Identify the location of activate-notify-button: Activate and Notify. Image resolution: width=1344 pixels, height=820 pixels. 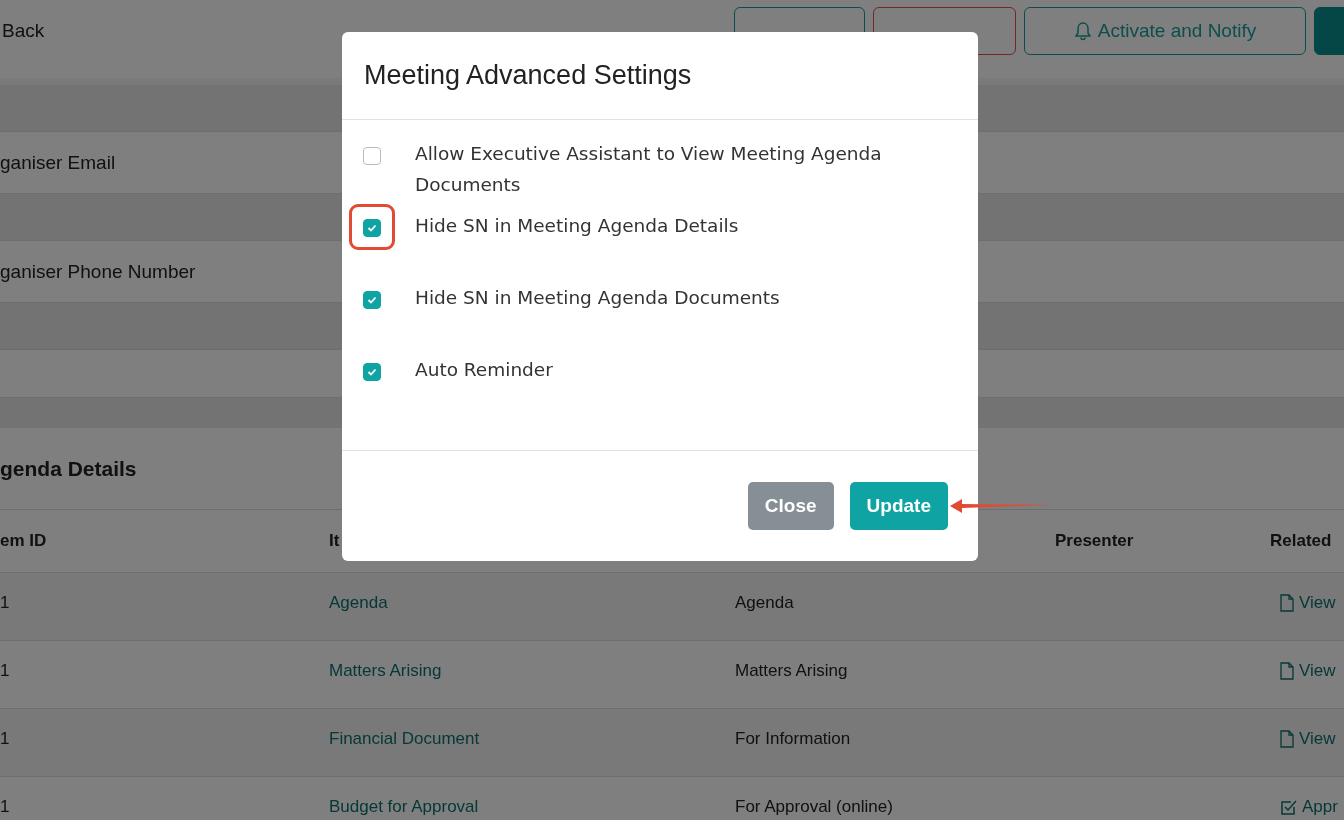
(1165, 31).